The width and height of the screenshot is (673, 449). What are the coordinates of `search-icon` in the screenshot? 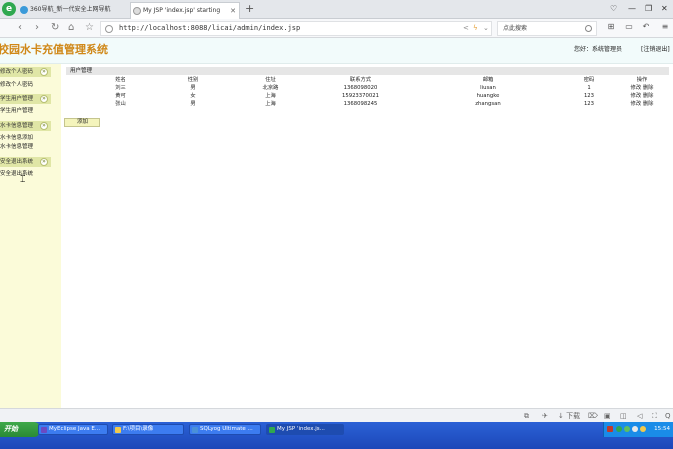 It's located at (588, 28).